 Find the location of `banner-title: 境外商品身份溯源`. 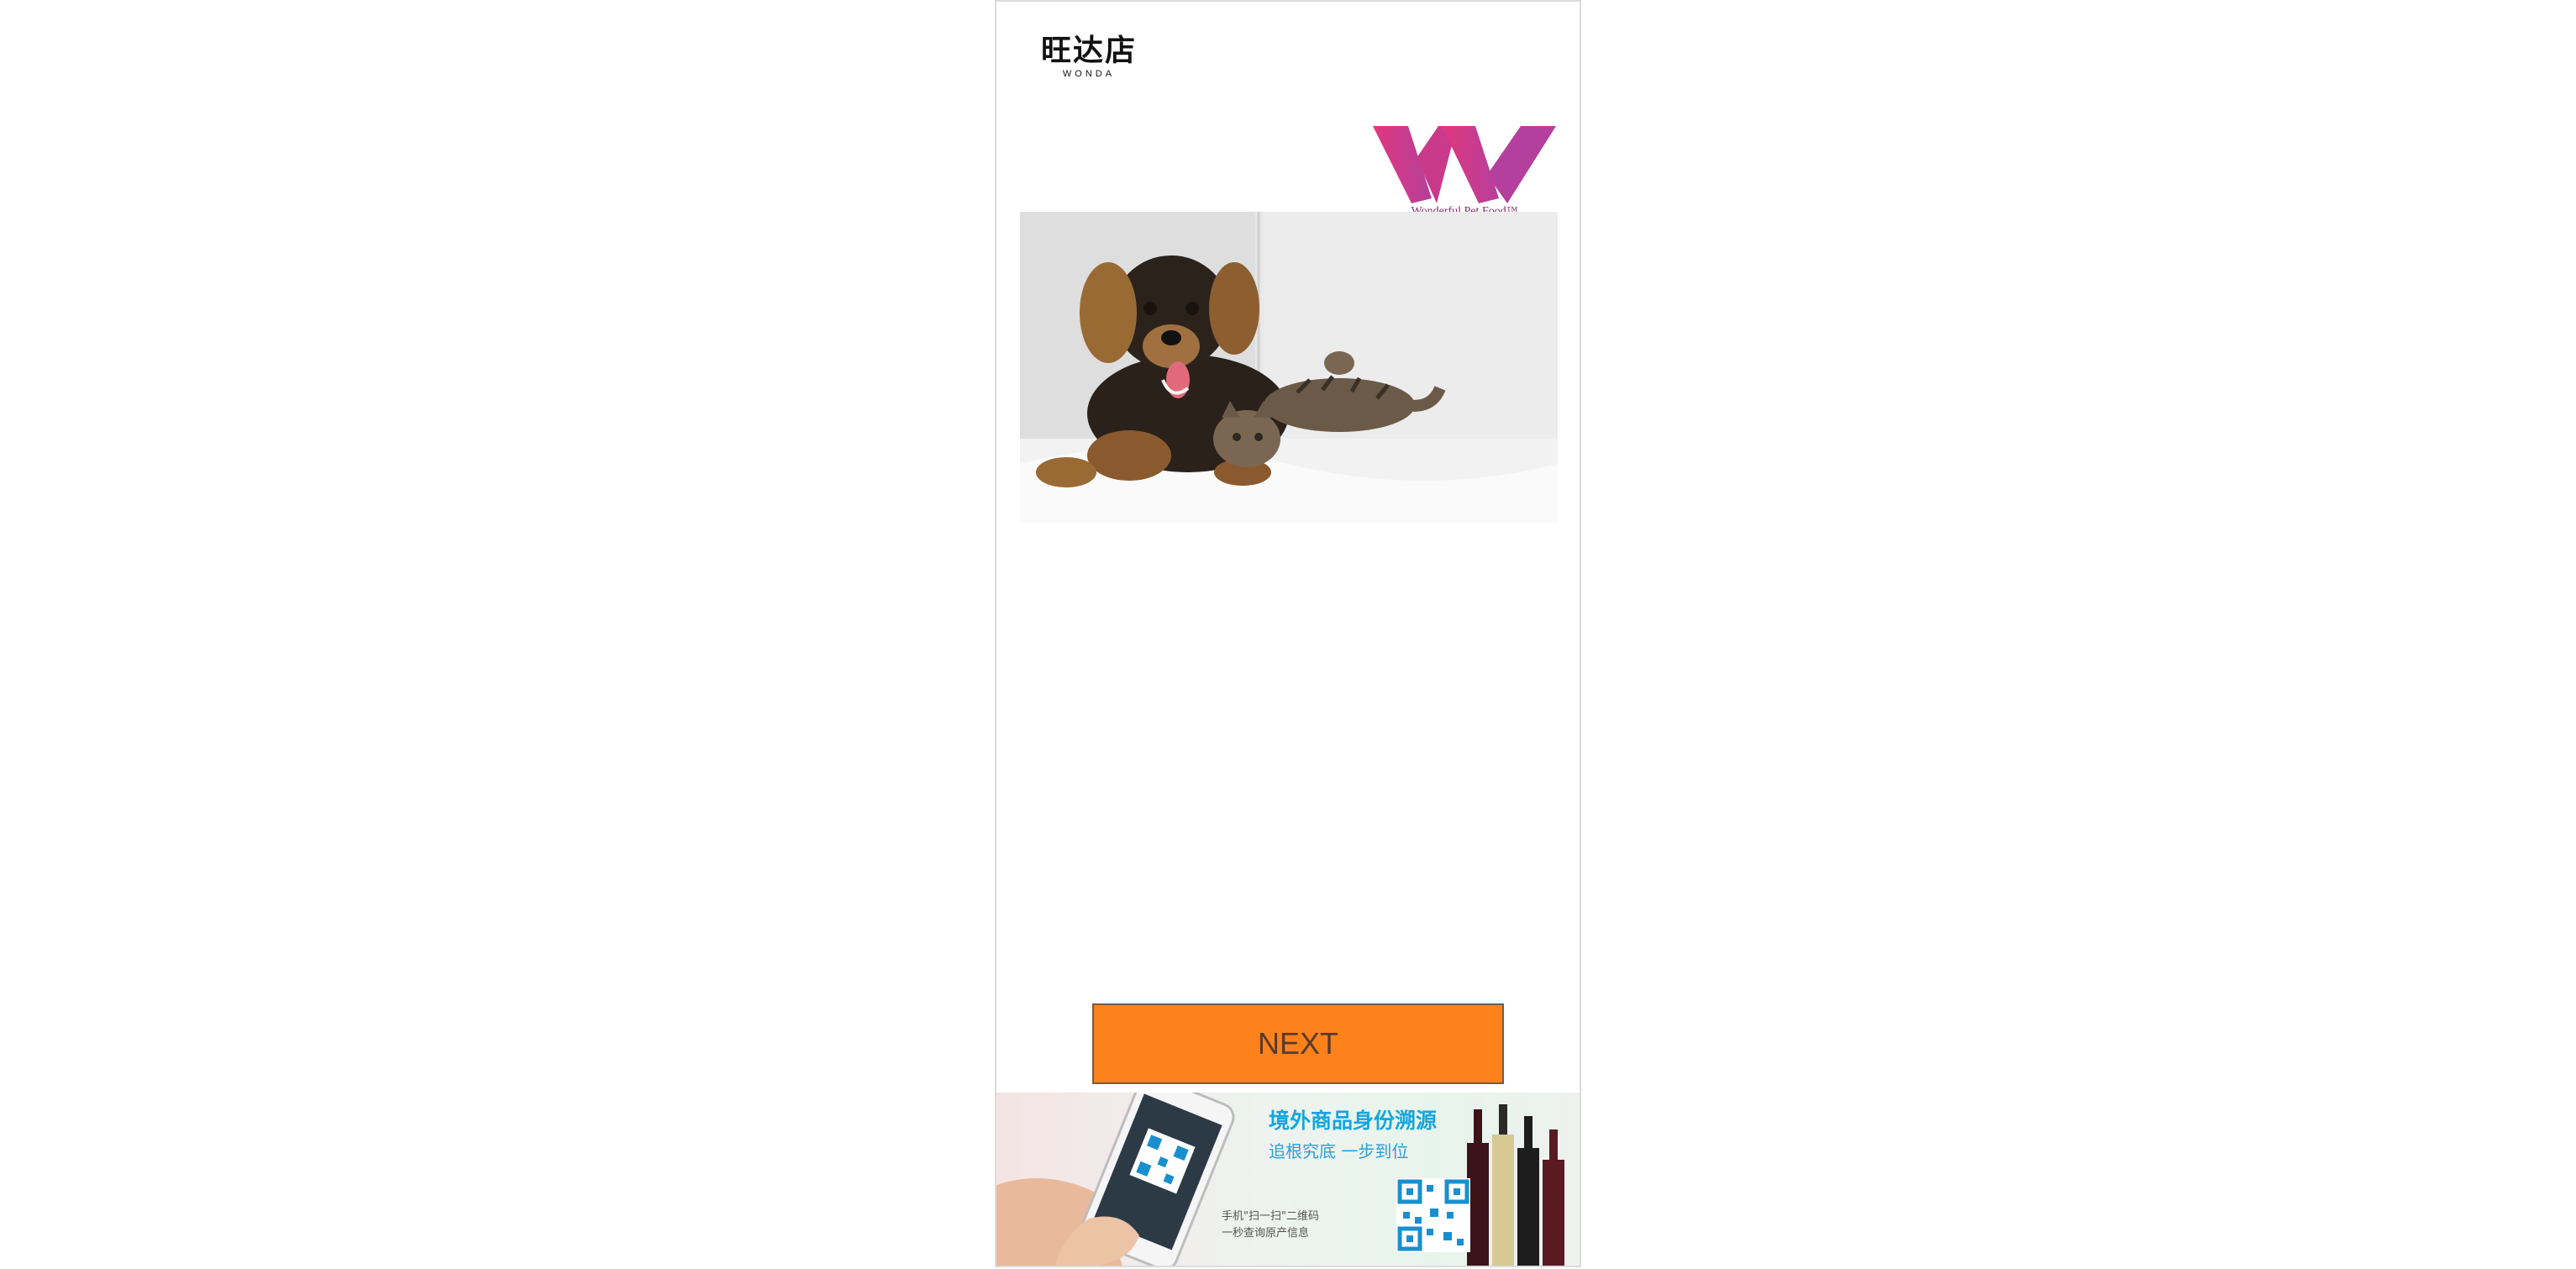

banner-title: 境外商品身份溯源 is located at coordinates (1353, 1120).